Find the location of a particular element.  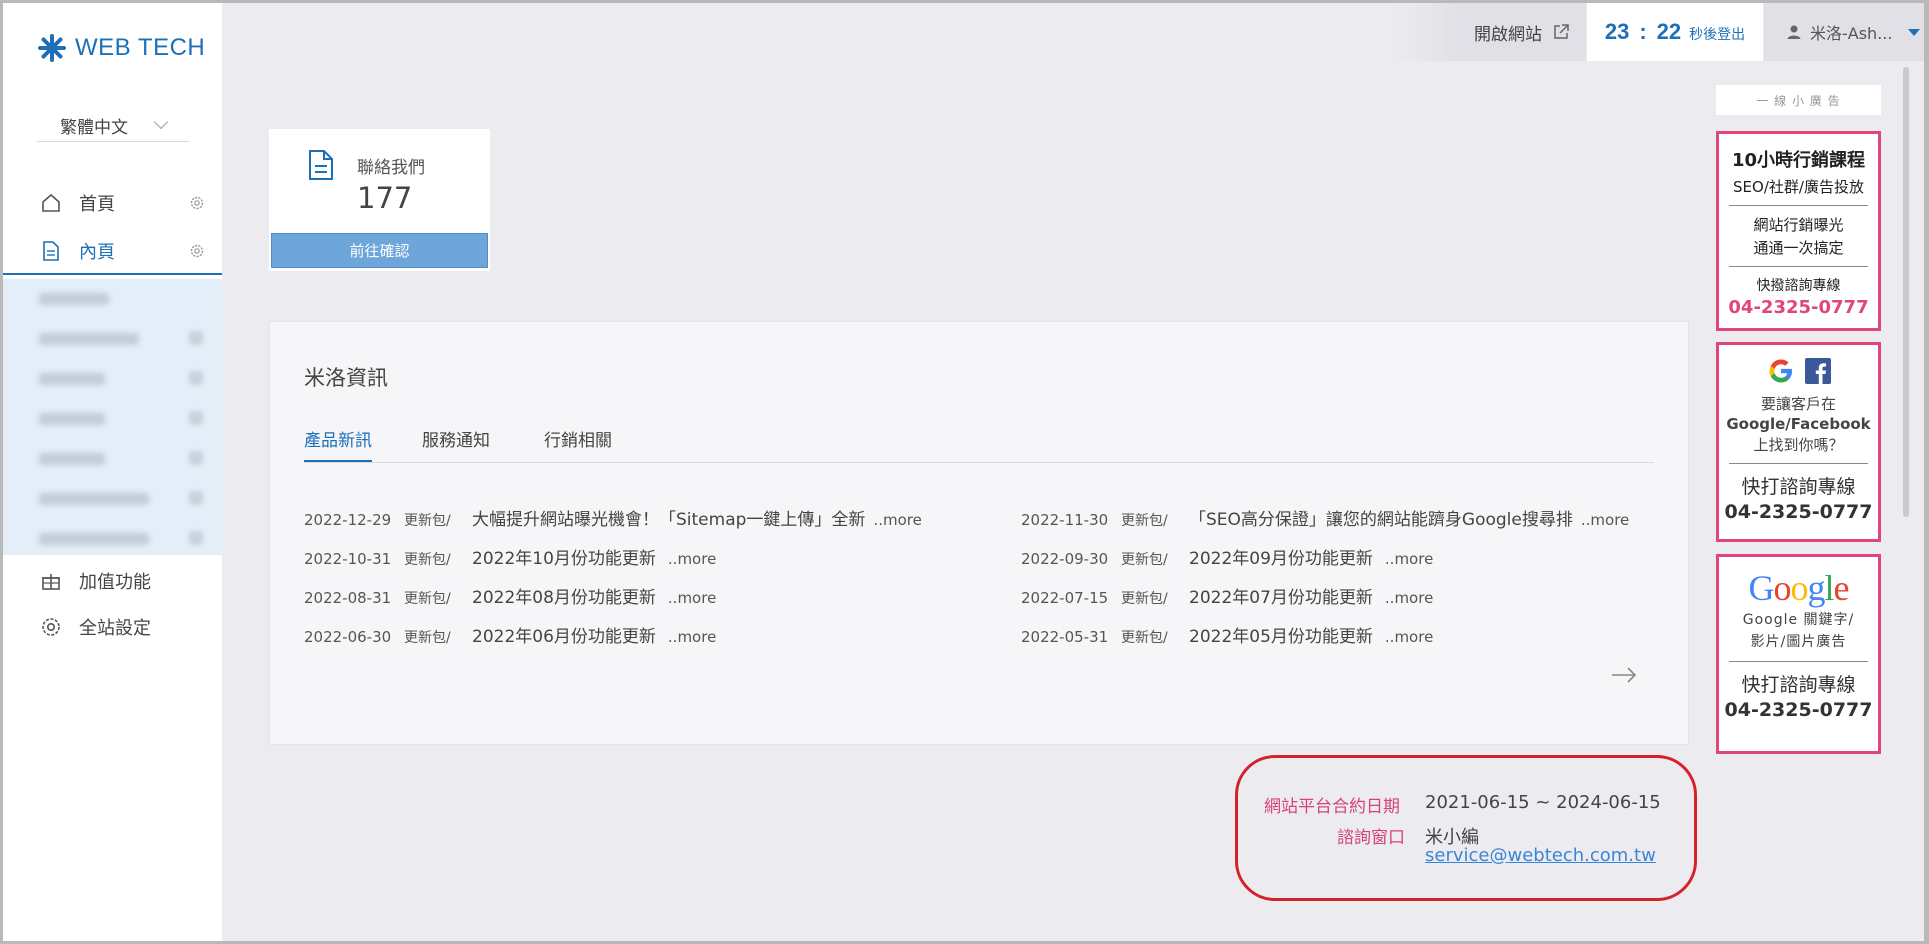

ad-line: Google 關鍵字/ is located at coordinates (1798, 620).